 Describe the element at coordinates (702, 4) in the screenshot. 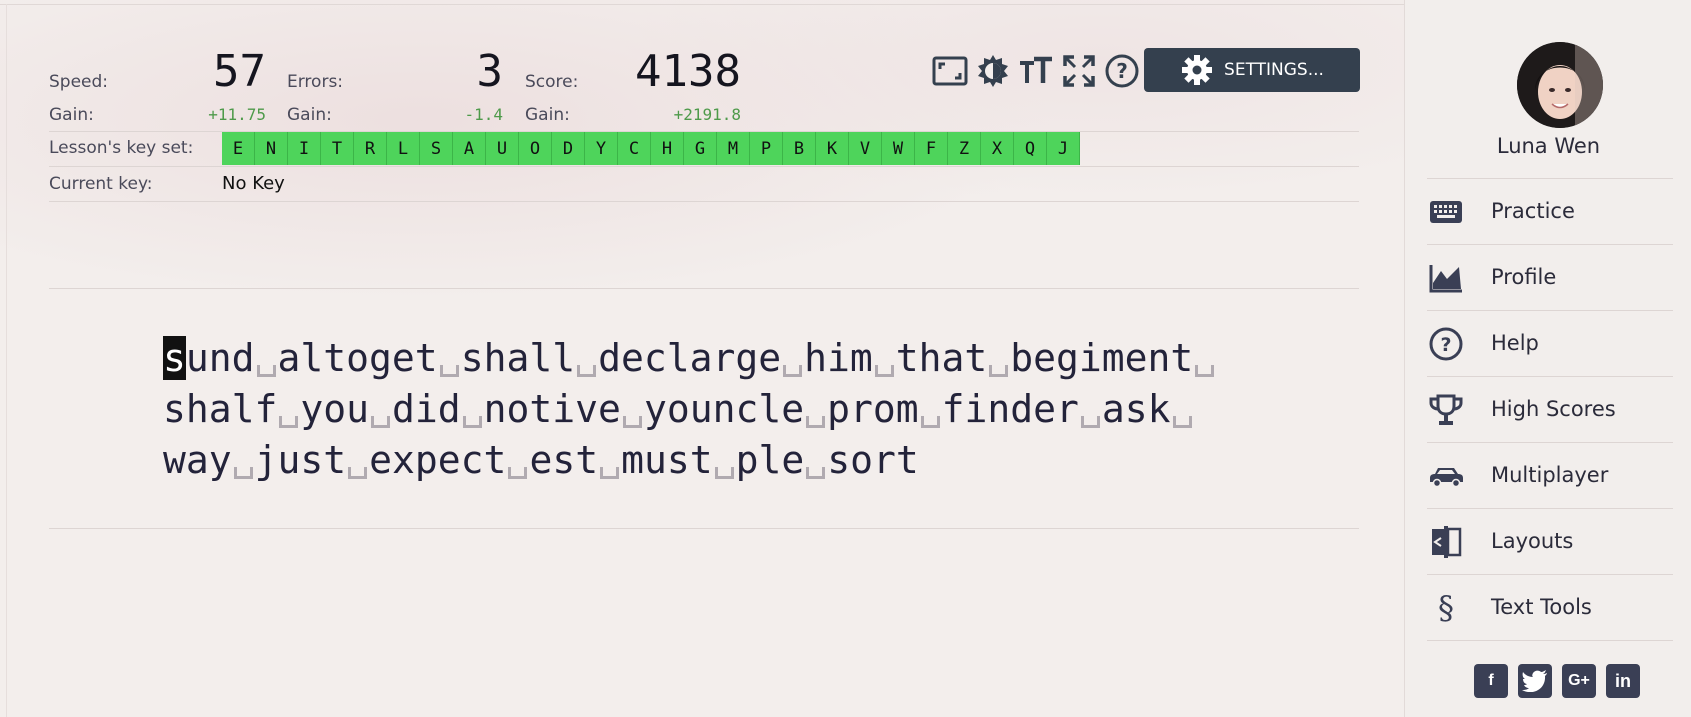

I see `top-border` at that location.